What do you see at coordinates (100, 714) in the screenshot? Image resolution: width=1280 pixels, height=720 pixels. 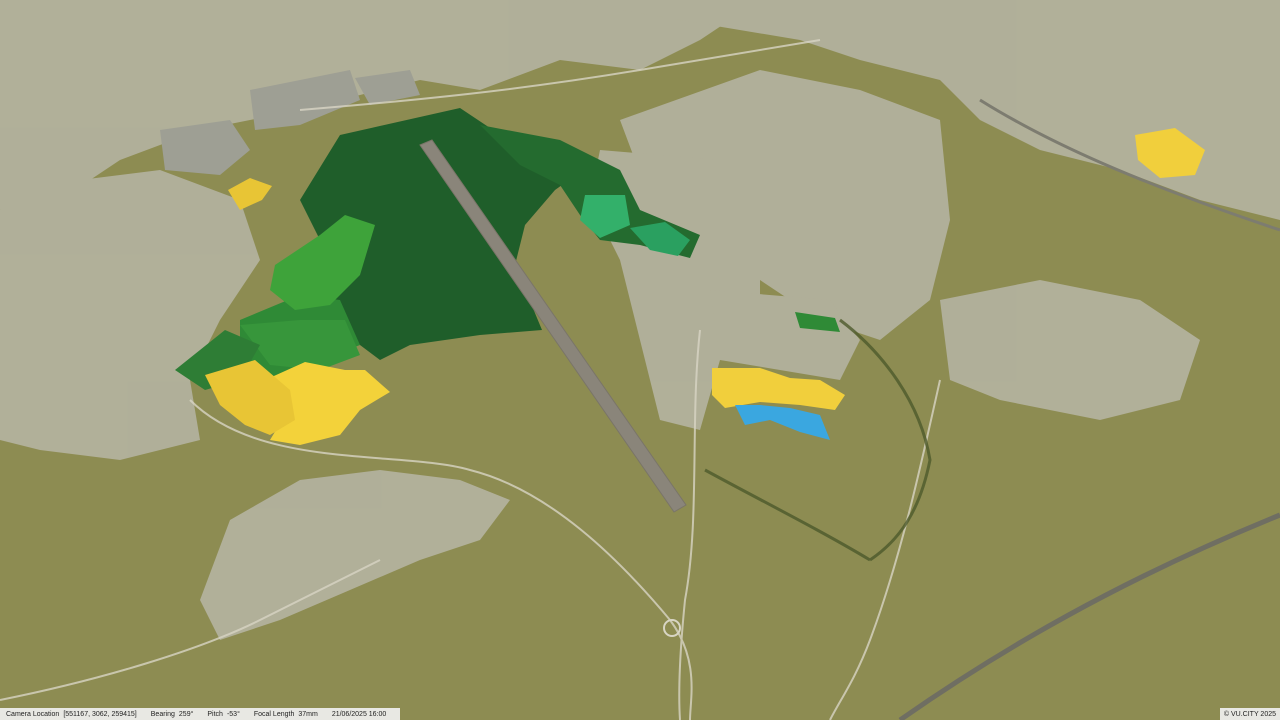 I see `camera-location-value: [551167, 3062, 259415]` at bounding box center [100, 714].